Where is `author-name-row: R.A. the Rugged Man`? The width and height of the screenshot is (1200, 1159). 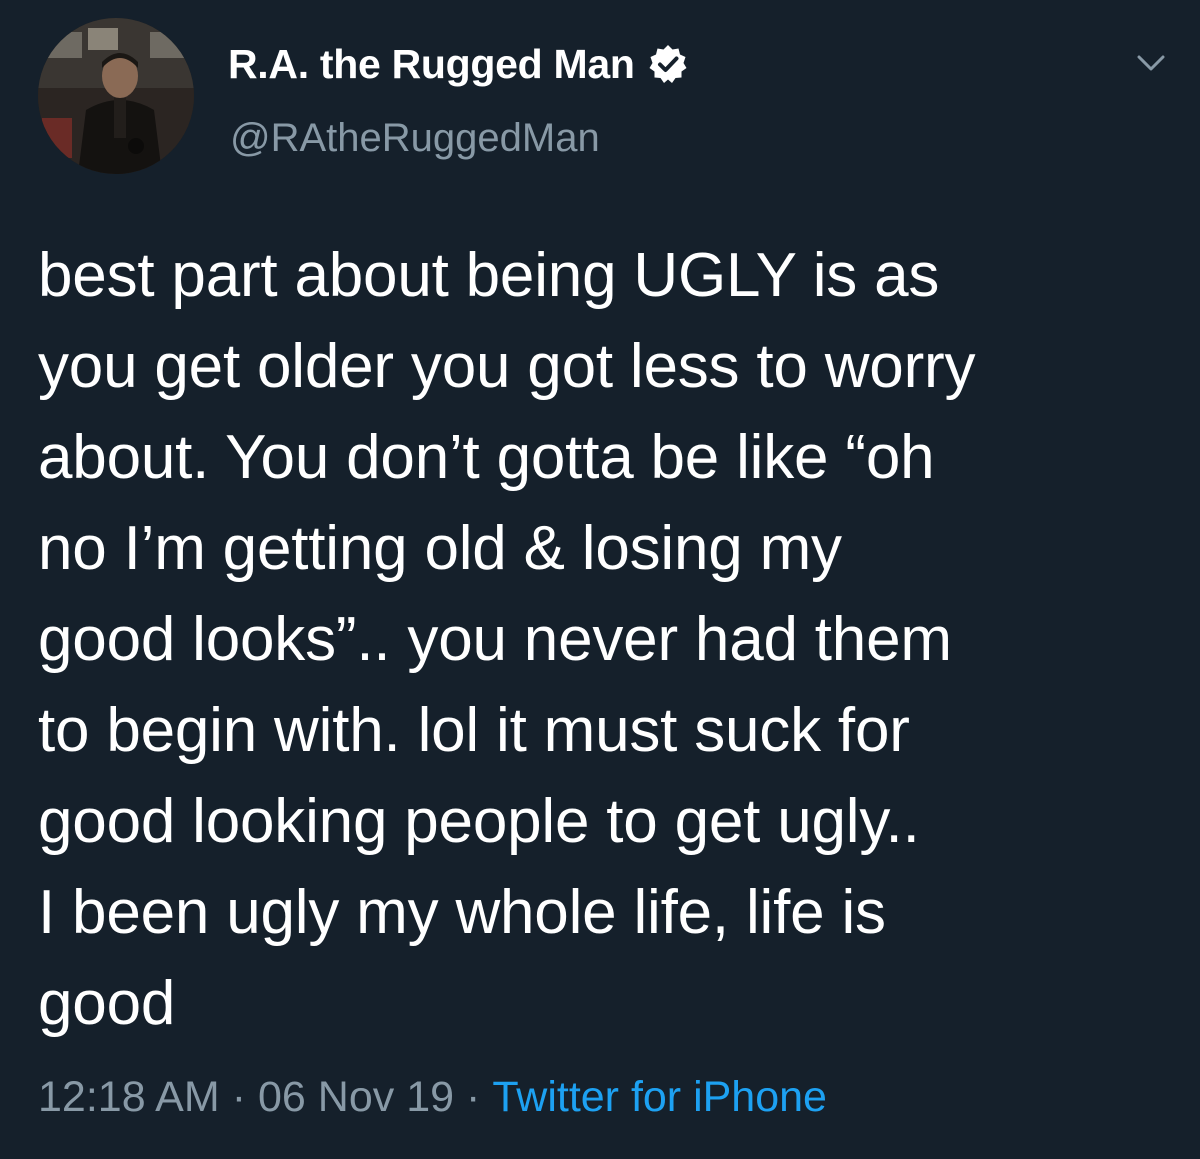 author-name-row: R.A. the Rugged Man is located at coordinates (458, 64).